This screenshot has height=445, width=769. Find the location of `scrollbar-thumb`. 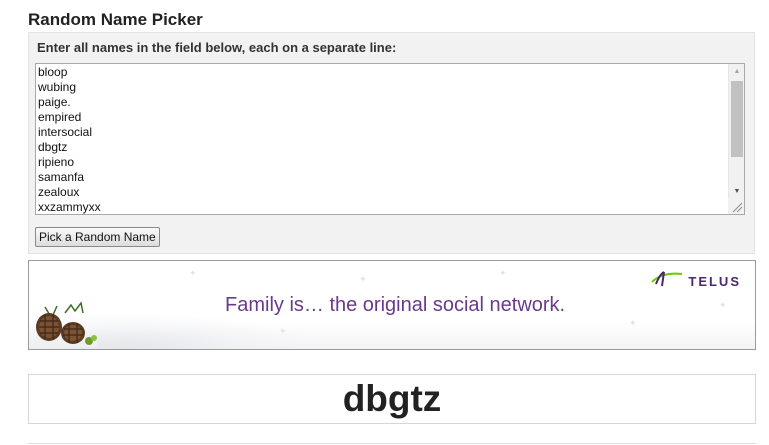

scrollbar-thumb is located at coordinates (737, 119).